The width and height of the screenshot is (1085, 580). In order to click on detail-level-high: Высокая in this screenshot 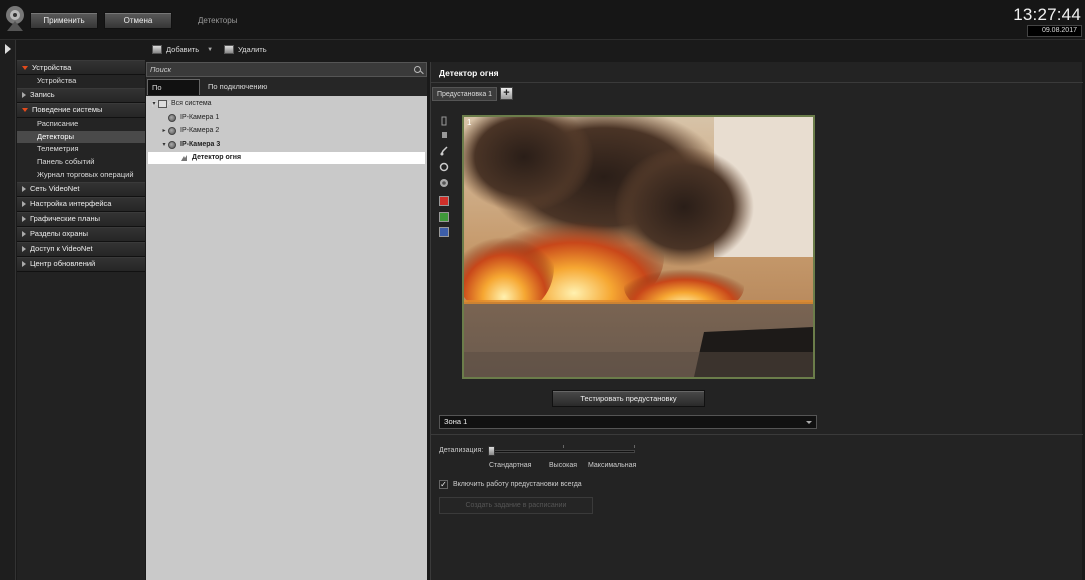, I will do `click(563, 465)`.